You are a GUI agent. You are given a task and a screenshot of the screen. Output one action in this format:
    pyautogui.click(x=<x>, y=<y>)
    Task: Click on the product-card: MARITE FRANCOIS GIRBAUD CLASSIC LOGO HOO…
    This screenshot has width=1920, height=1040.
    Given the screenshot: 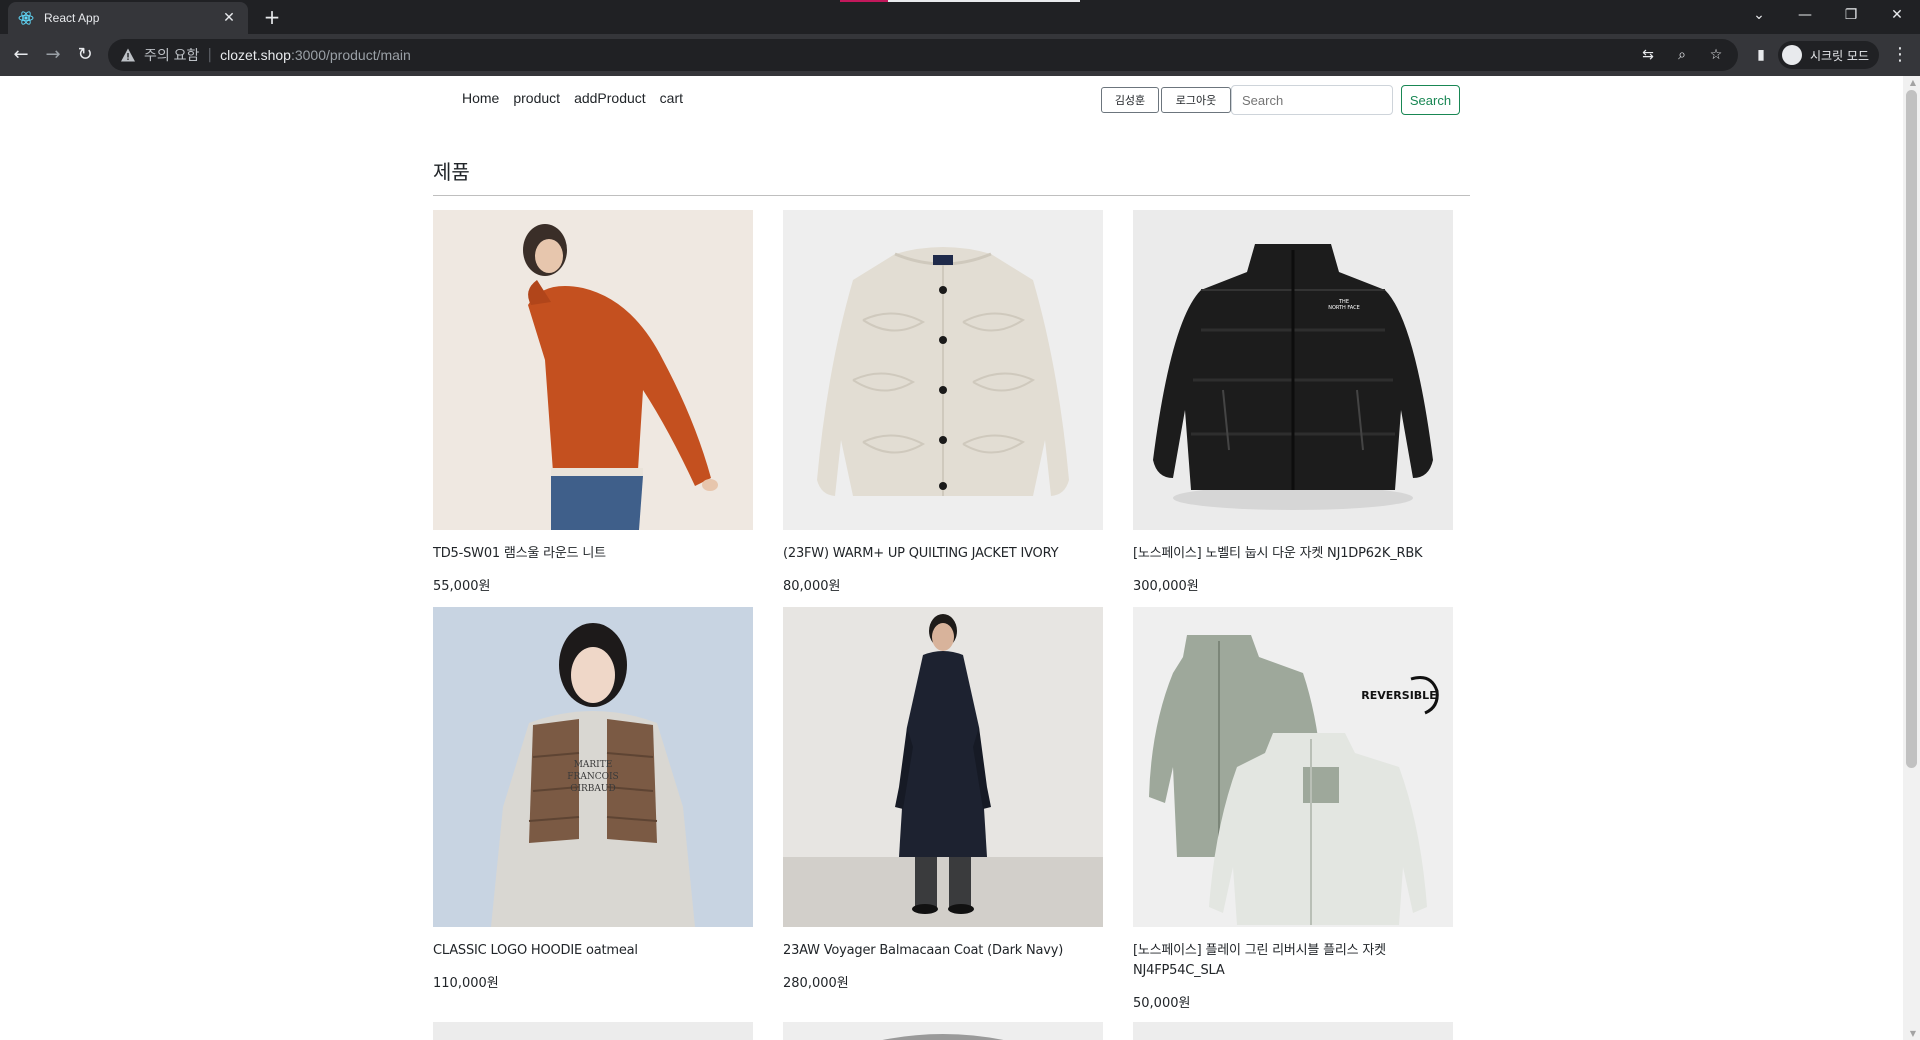 What is the action you would take?
    pyautogui.click(x=593, y=799)
    